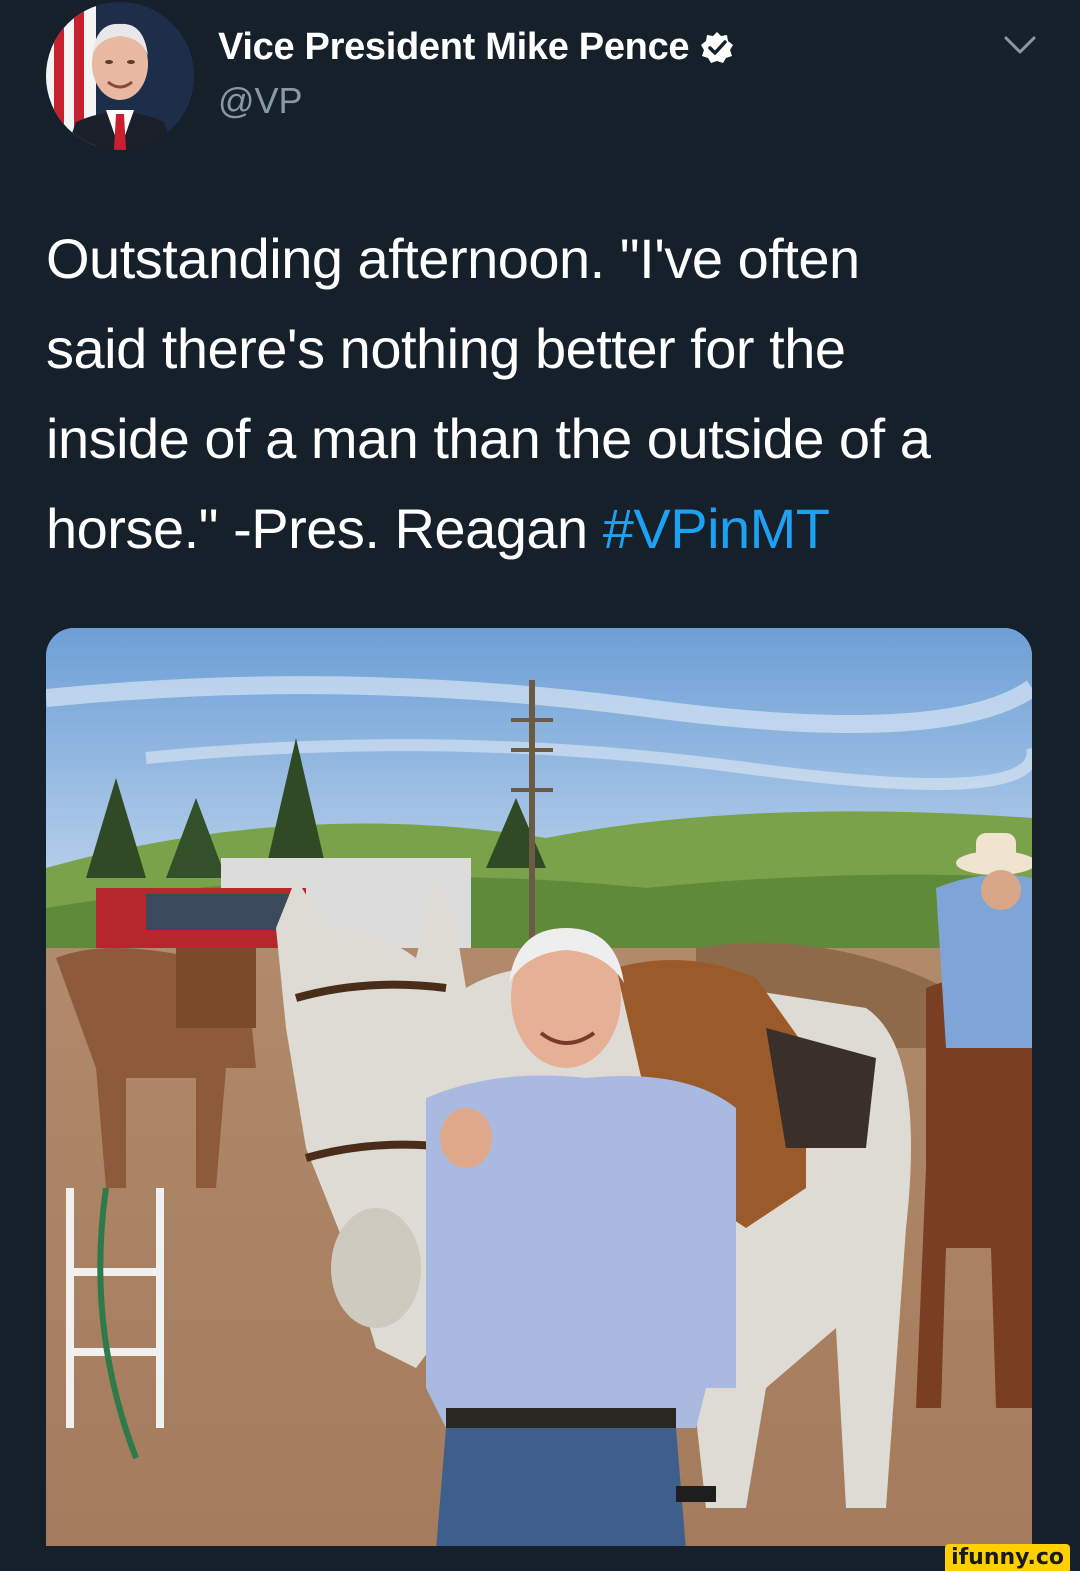  Describe the element at coordinates (540, 85) in the screenshot. I see `tweet-header: Vice President Mike Pence @VP` at that location.